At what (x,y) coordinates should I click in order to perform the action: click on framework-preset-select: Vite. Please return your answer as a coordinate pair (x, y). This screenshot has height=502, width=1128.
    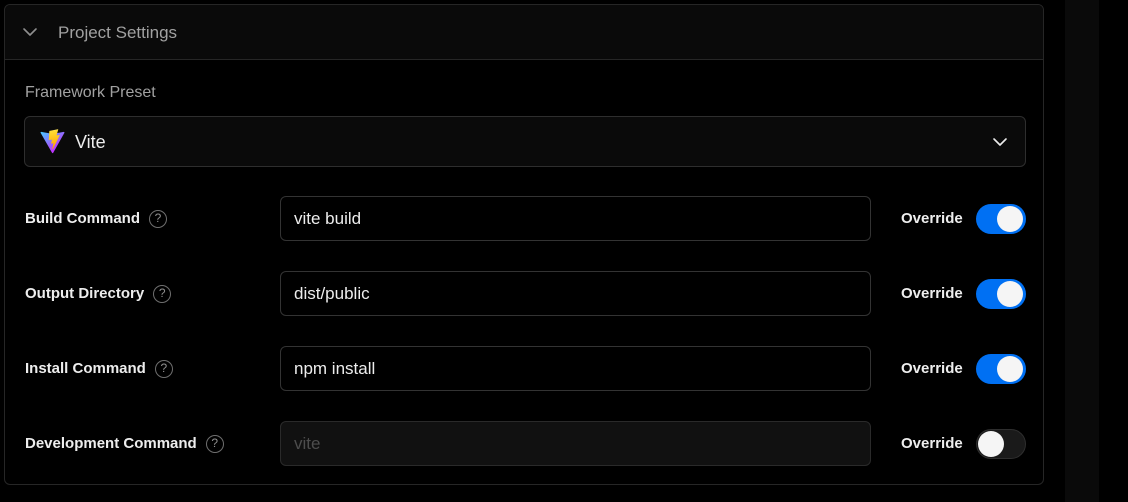
    Looking at the image, I should click on (525, 141).